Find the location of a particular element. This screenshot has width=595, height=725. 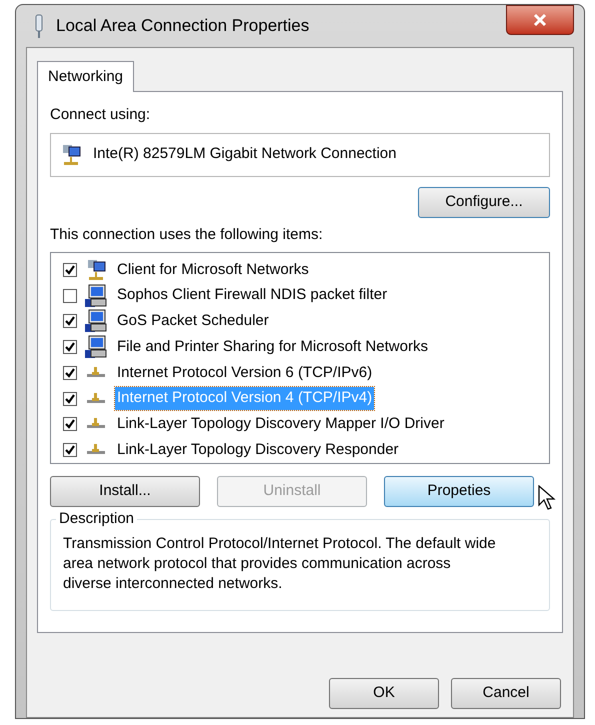

list-item: Sophos Client Firewall NDIS packet filter is located at coordinates (252, 295).